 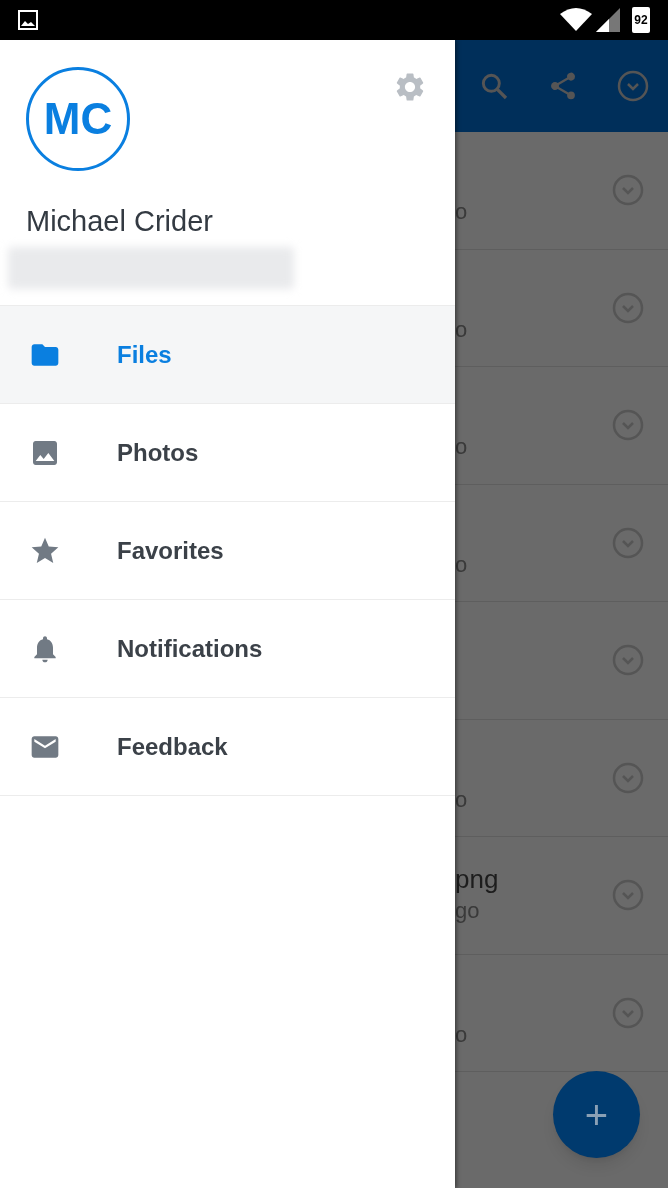 I want to click on image-notification-icon, so click(x=28, y=20).